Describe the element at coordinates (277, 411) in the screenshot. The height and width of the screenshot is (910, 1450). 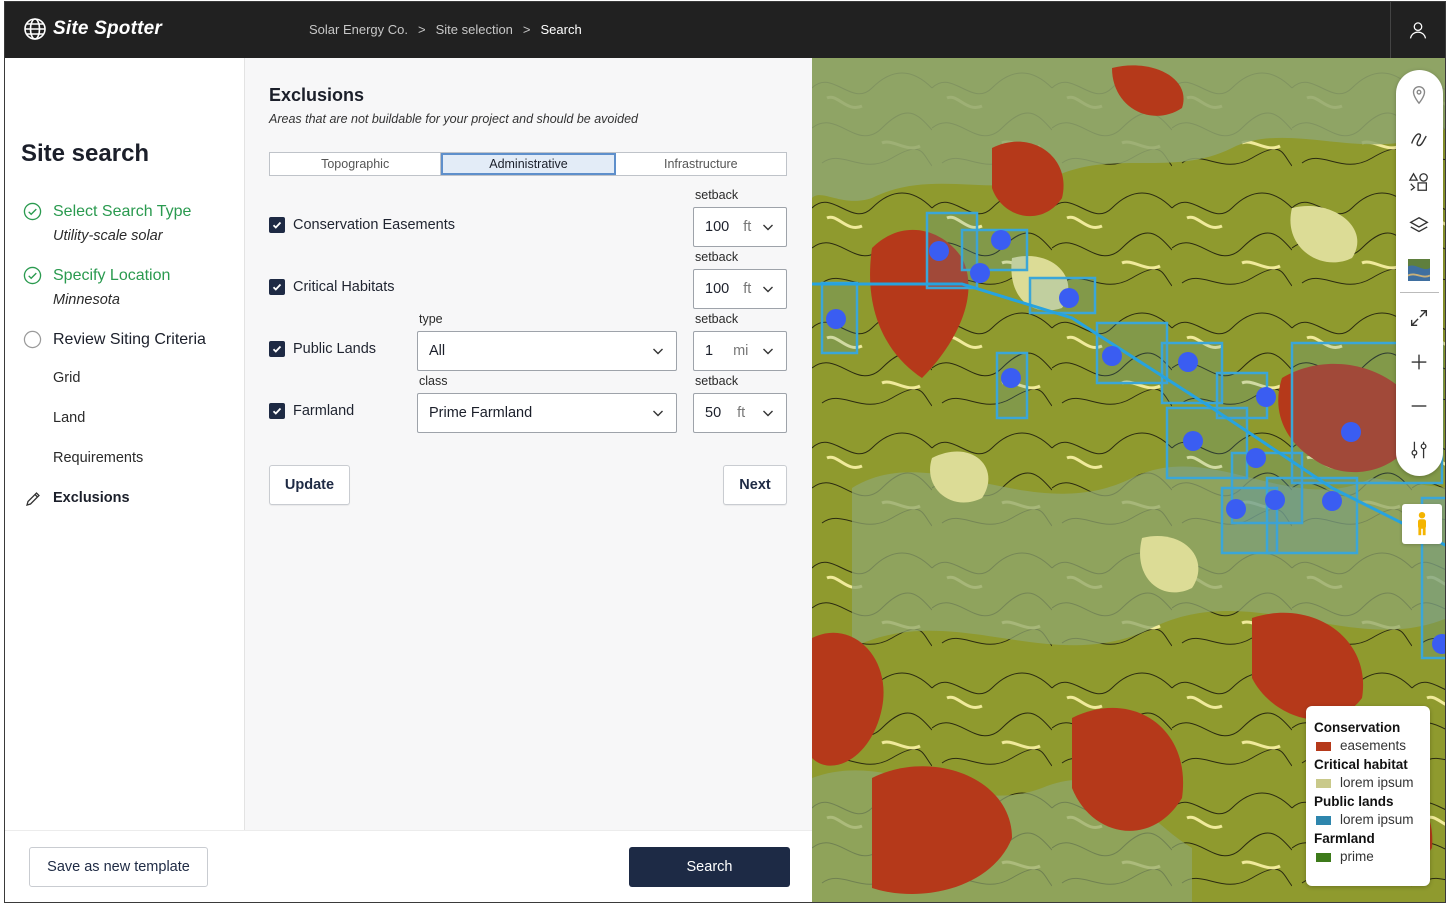
I see `farmland-checkbox` at that location.